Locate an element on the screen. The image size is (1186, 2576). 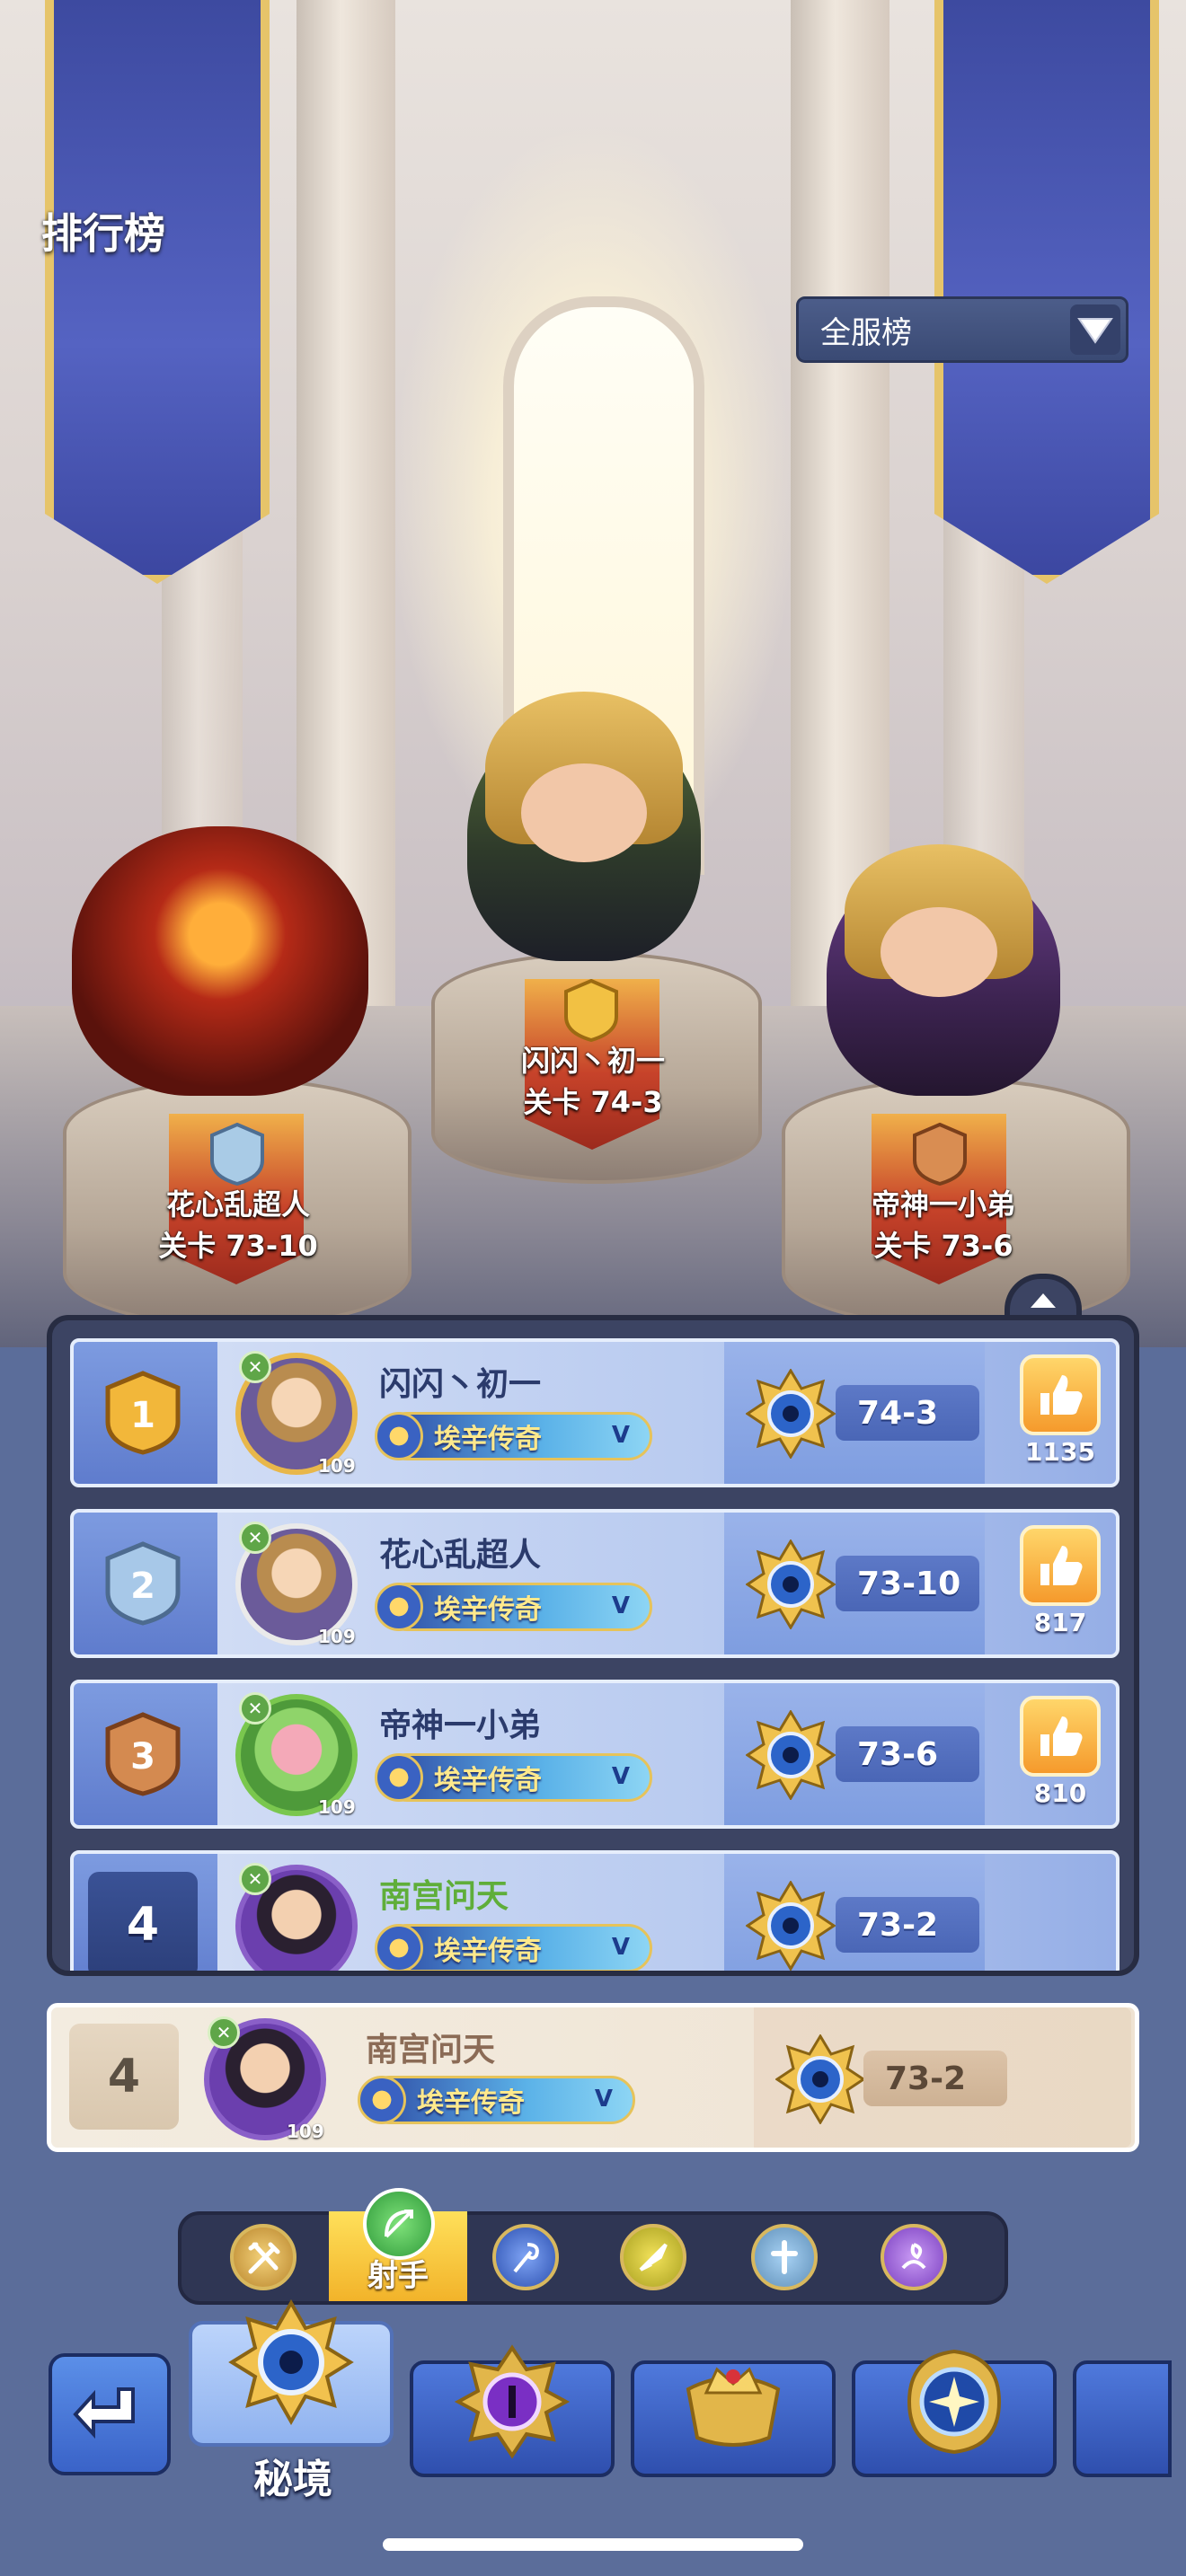
ranking-row: 4 ✕ 南宫问天 埃辛传奇 V 73-2 is located at coordinates (595, 1910).